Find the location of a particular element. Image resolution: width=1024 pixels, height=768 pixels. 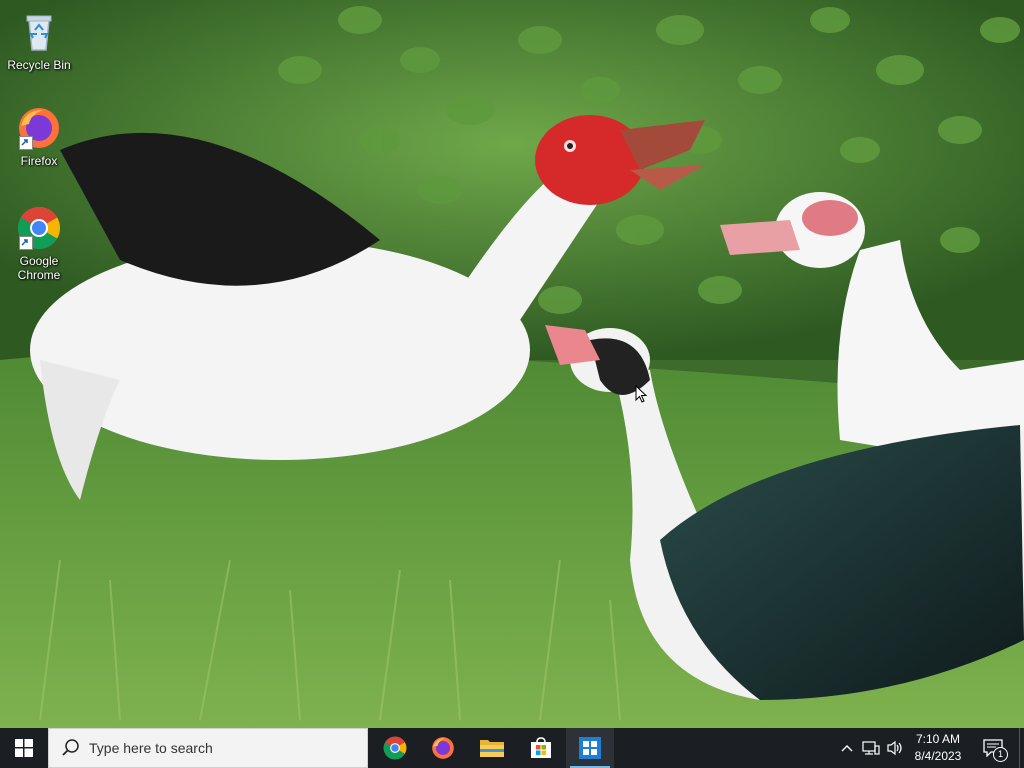

folder-icon is located at coordinates (492, 748).